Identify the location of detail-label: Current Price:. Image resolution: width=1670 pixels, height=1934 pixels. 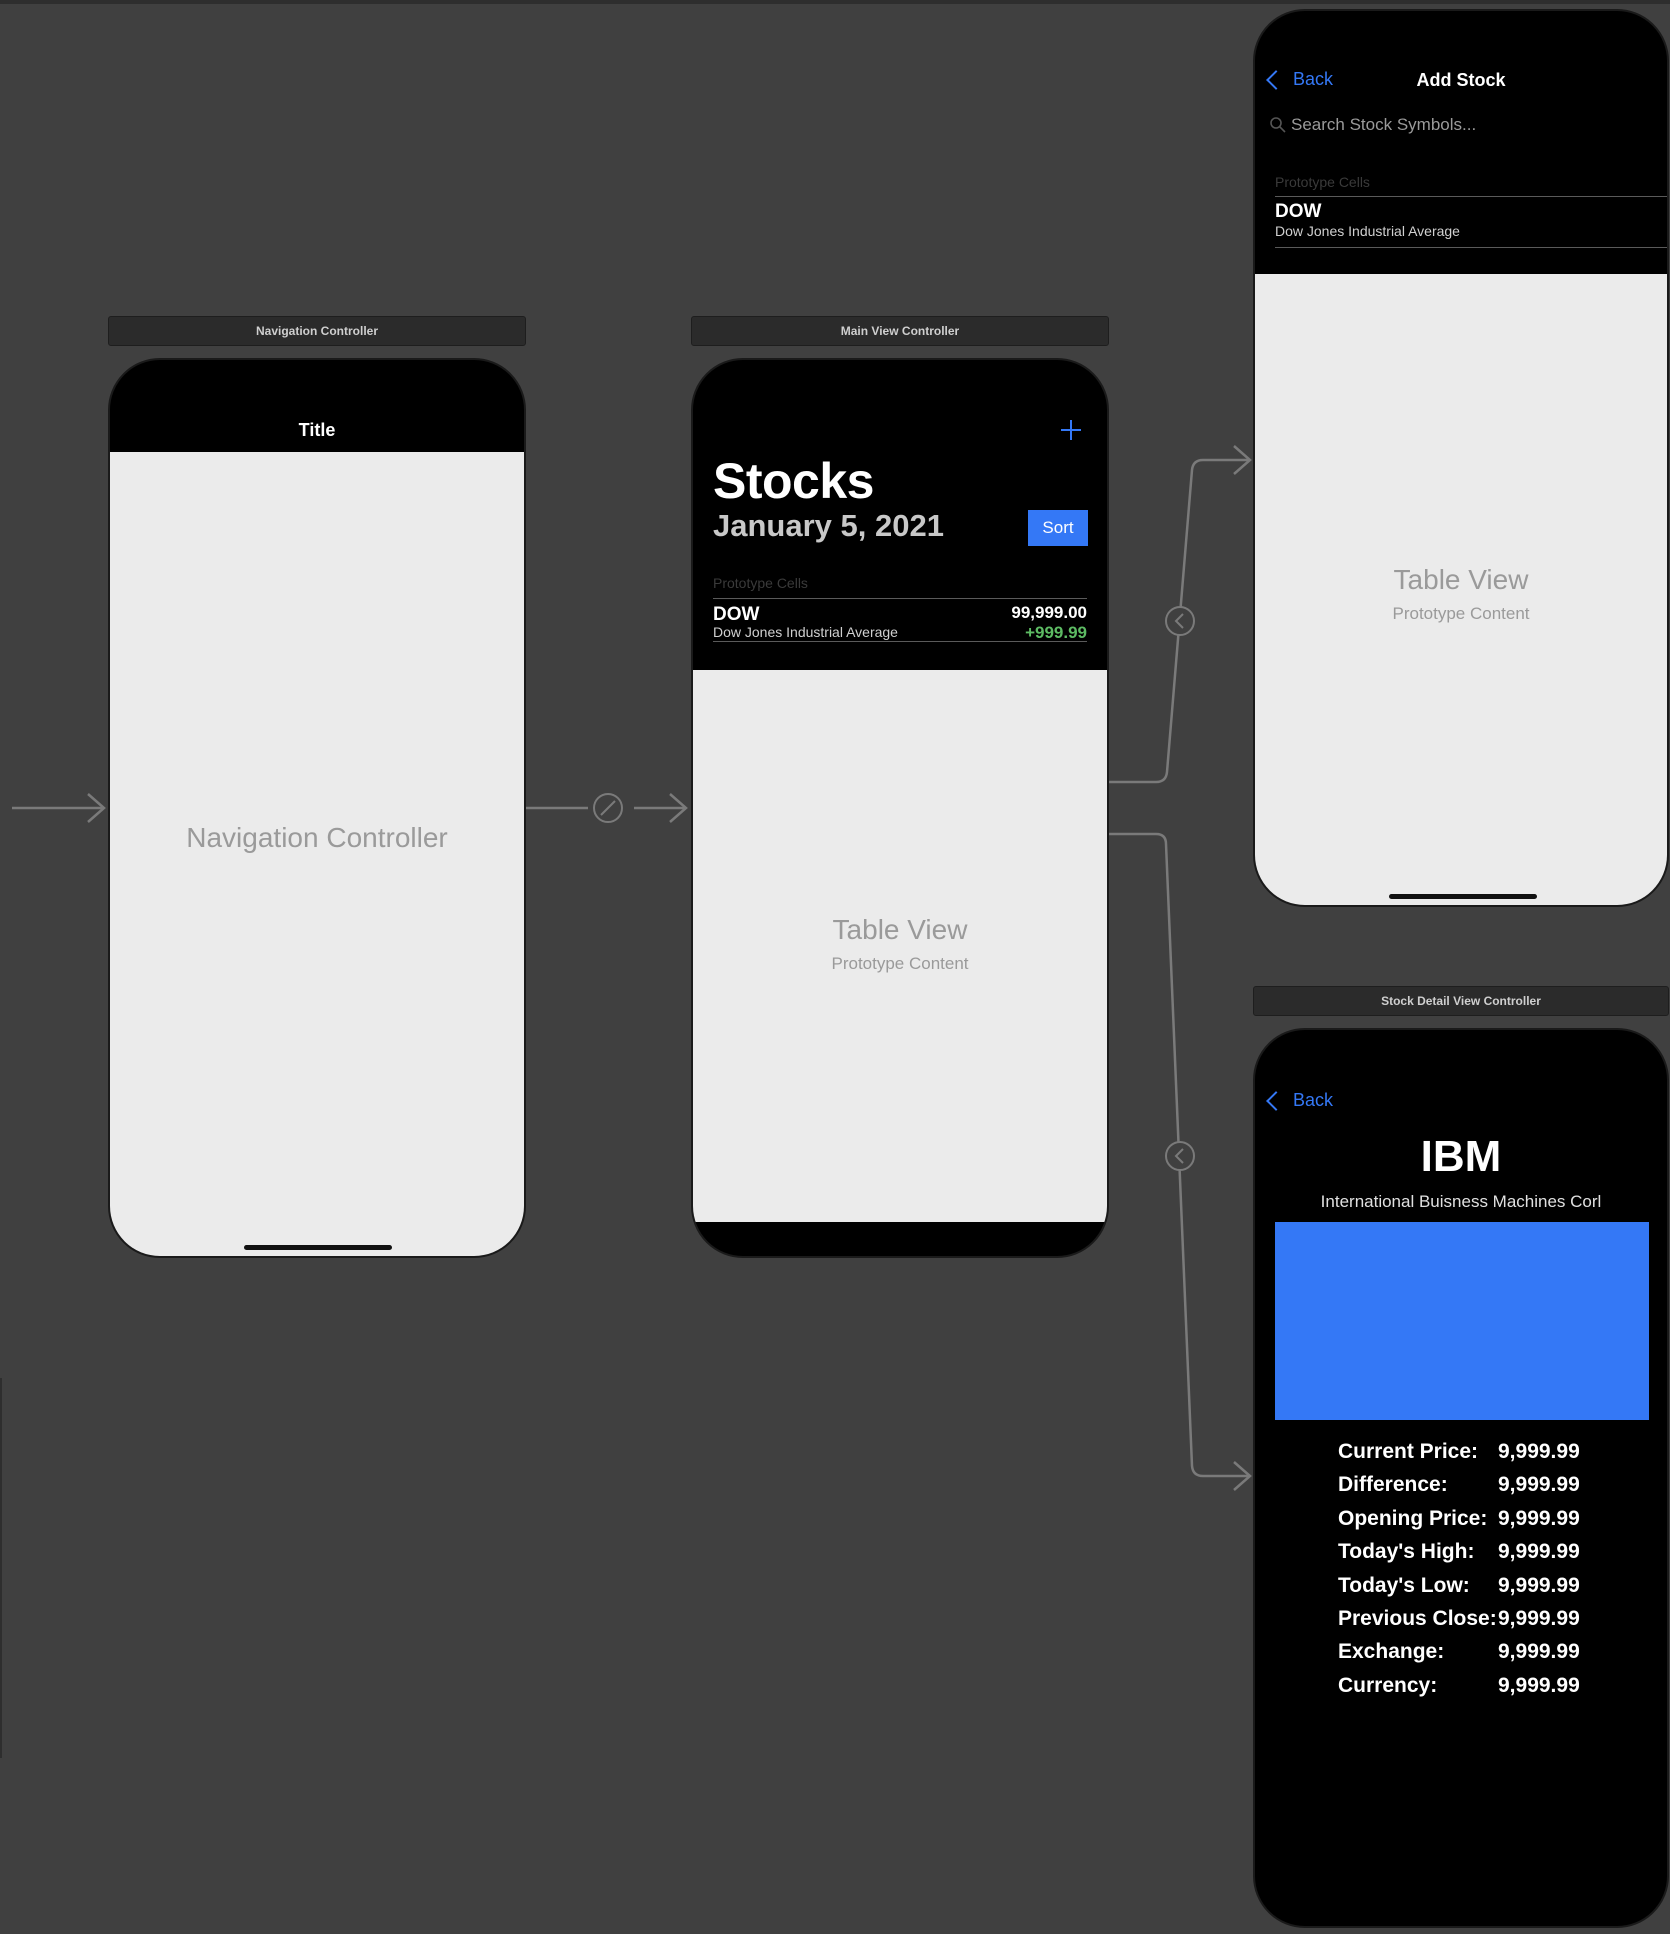
(1408, 1451).